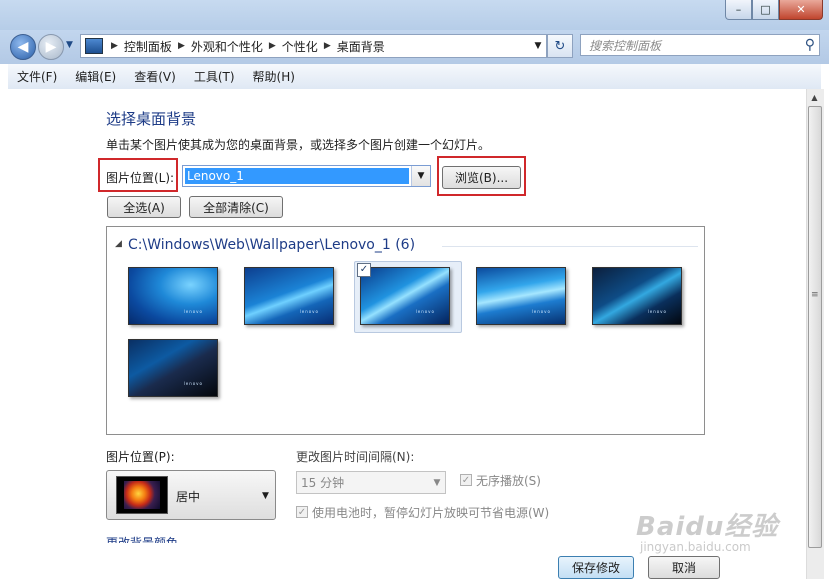 This screenshot has height=579, width=829. What do you see at coordinates (155, 76) in the screenshot?
I see `menu-view: 查看(V)` at bounding box center [155, 76].